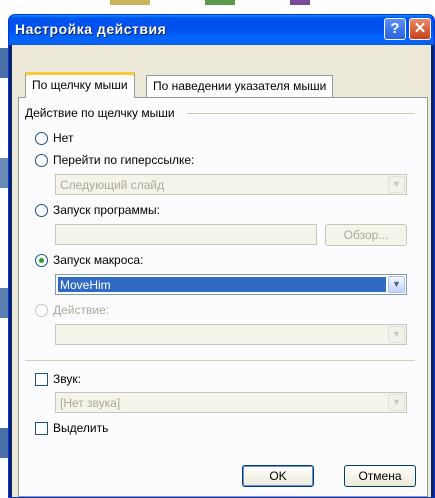  I want to click on section-divider, so click(220, 360).